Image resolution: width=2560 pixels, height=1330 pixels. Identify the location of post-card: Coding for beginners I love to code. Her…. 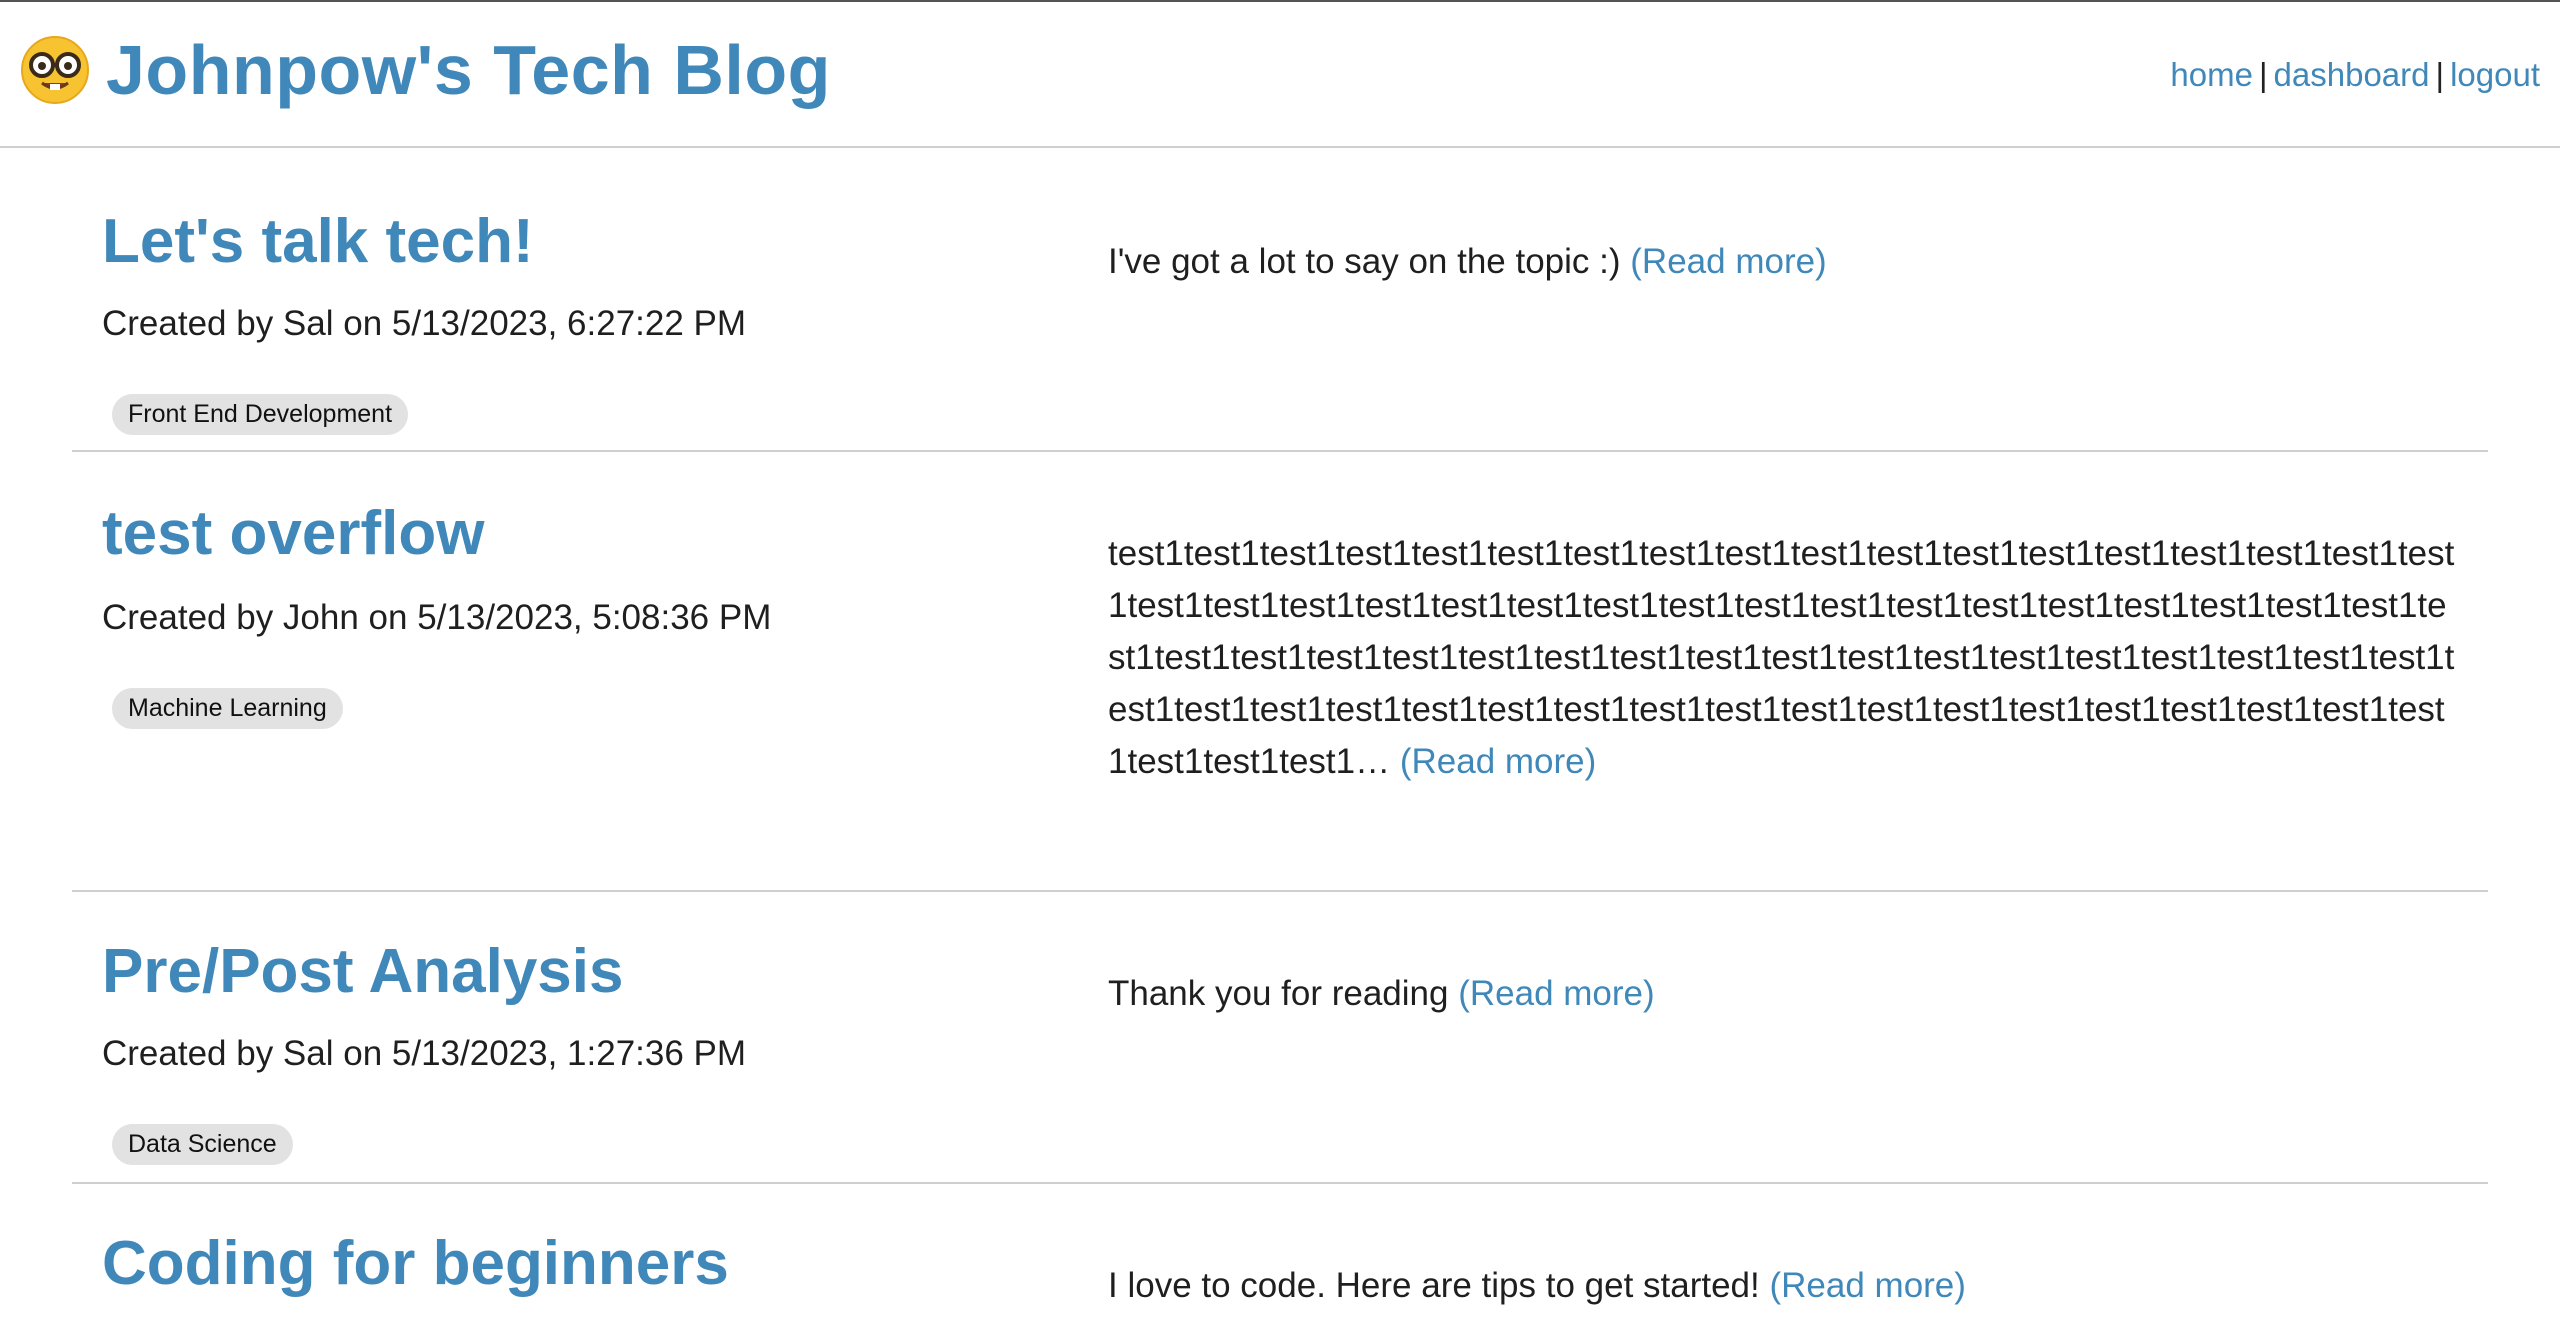
(1280, 1257).